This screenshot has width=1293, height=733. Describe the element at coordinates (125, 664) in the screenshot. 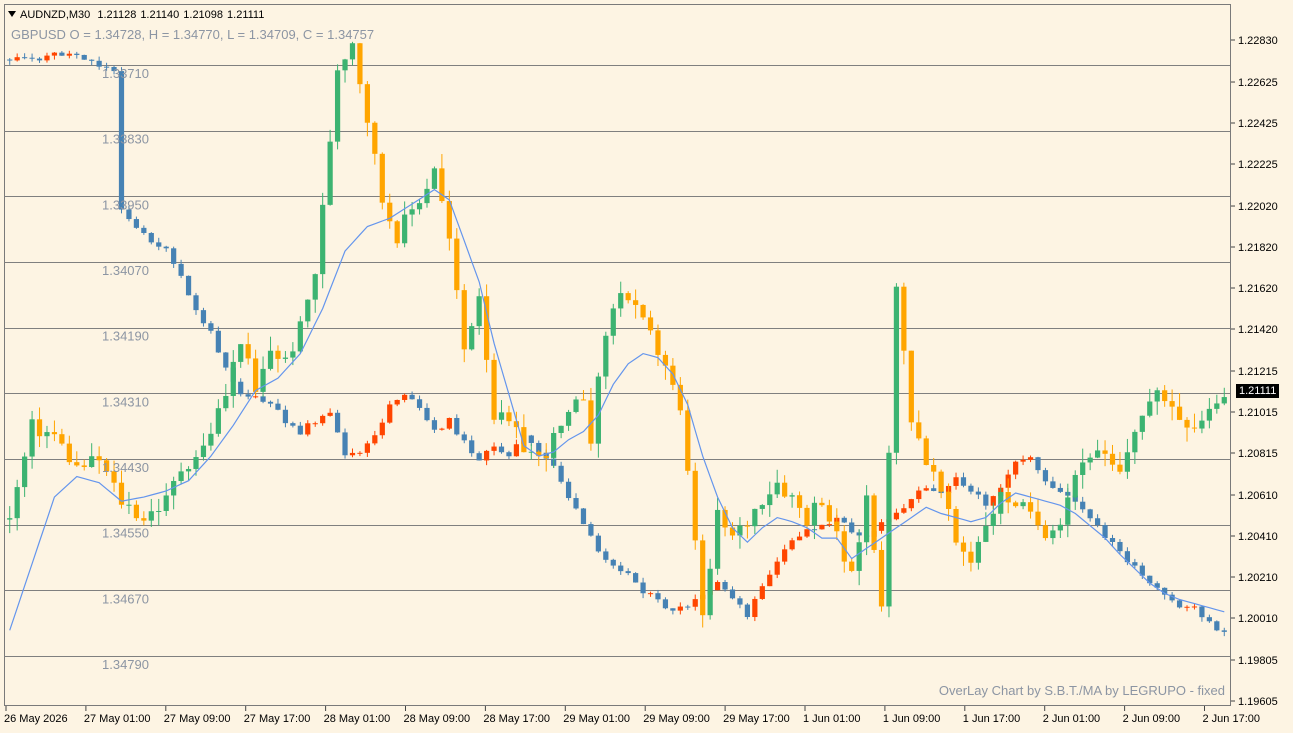

I see `overlay-tick-label: 1.34790` at that location.